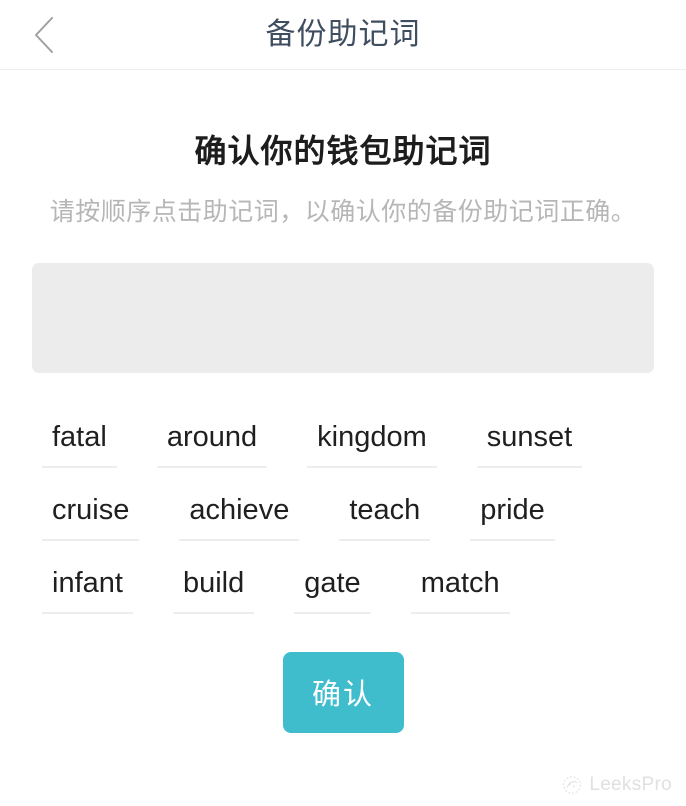  What do you see at coordinates (239, 514) in the screenshot?
I see `word-chip: achieve` at bounding box center [239, 514].